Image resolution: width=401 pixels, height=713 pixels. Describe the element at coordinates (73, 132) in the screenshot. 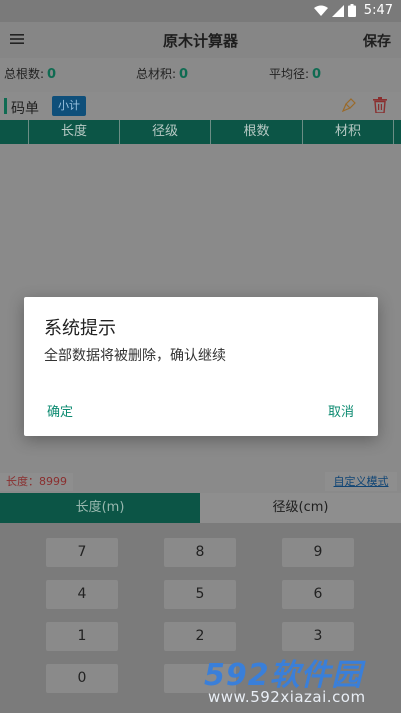

I see `column-length: 长度` at that location.